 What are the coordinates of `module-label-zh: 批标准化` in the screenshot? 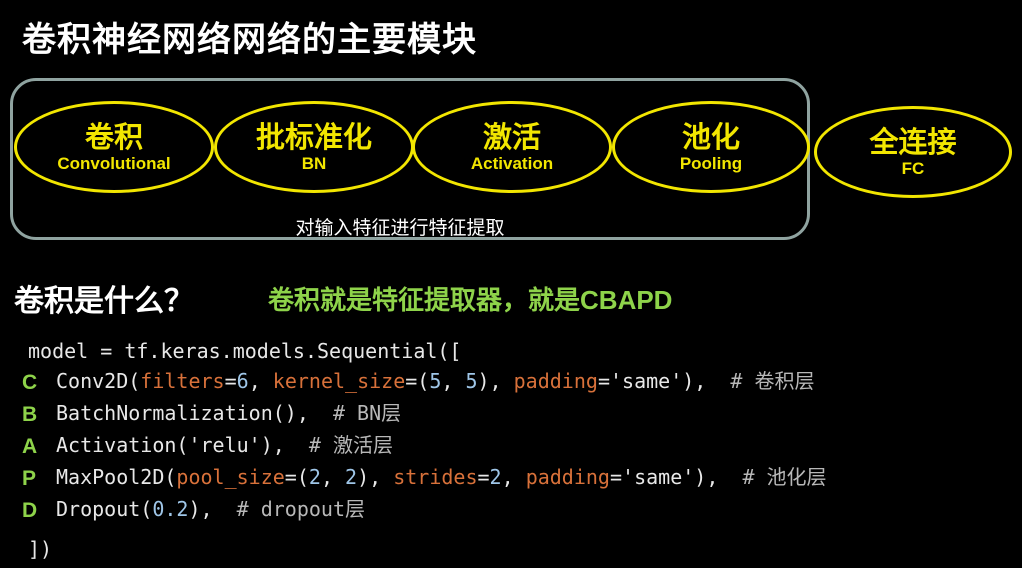 It's located at (313, 137).